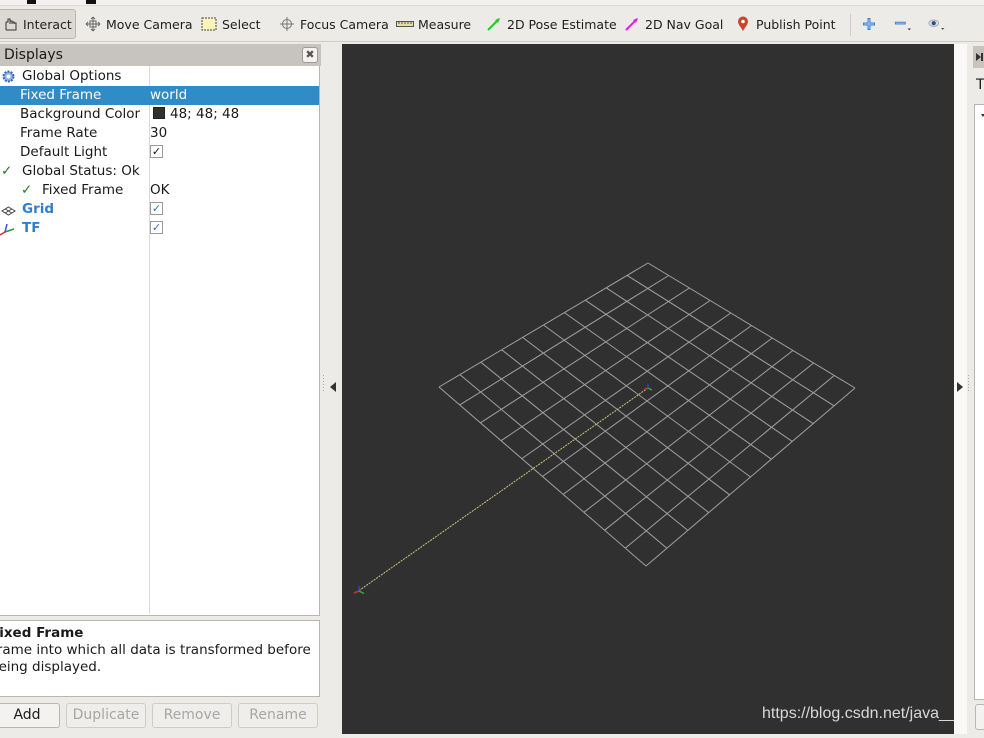  Describe the element at coordinates (168, 95) in the screenshot. I see `fixed-frame-value: world` at that location.